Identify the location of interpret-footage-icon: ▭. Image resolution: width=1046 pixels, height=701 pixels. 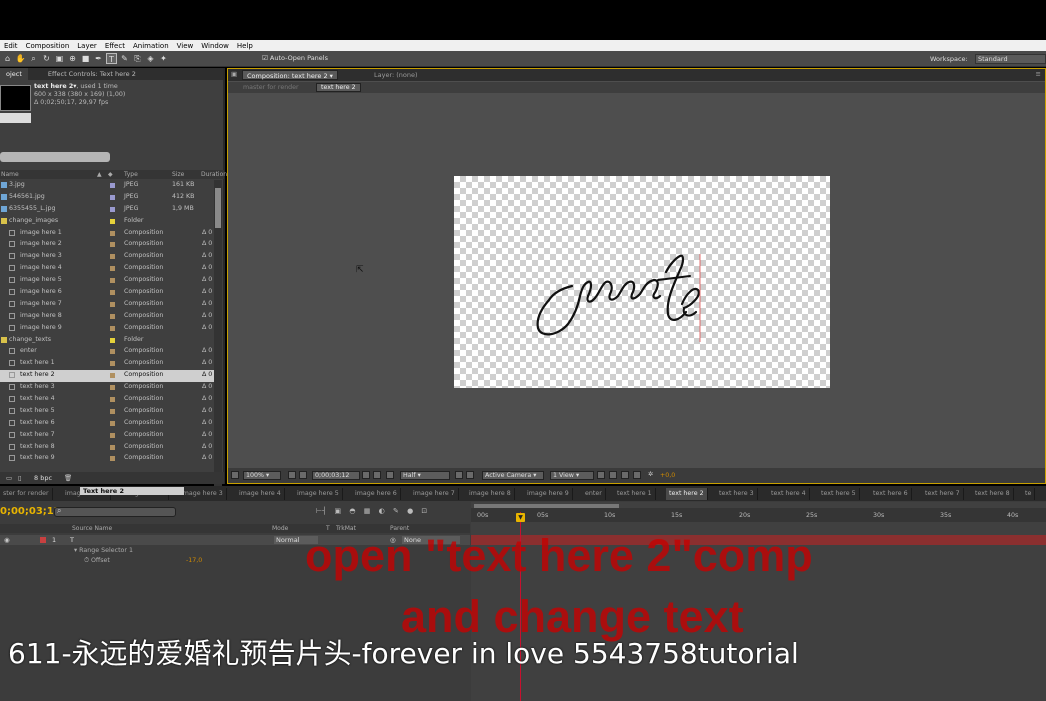
(9, 478).